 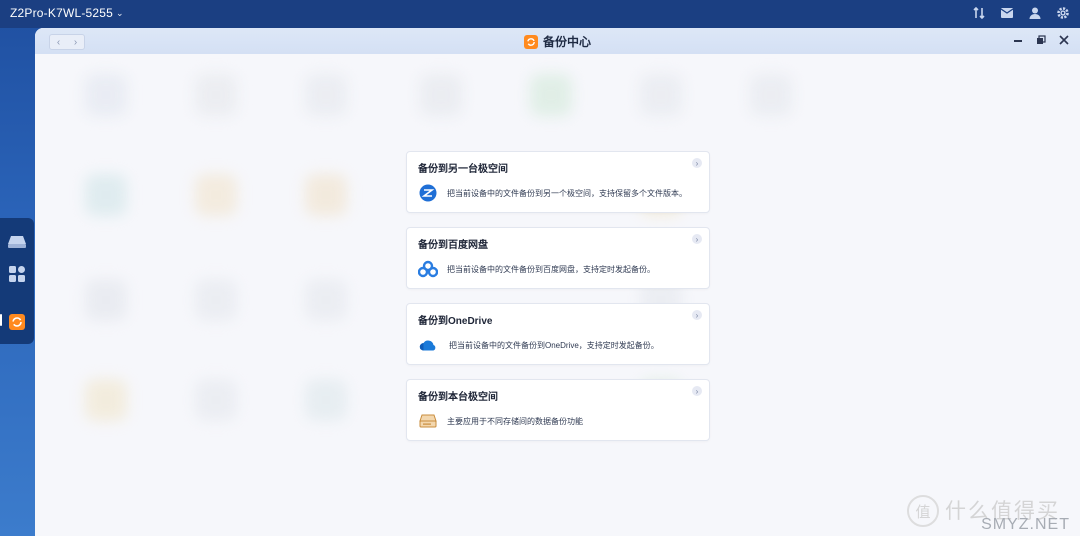 I want to click on local-disk-icon, so click(x=428, y=421).